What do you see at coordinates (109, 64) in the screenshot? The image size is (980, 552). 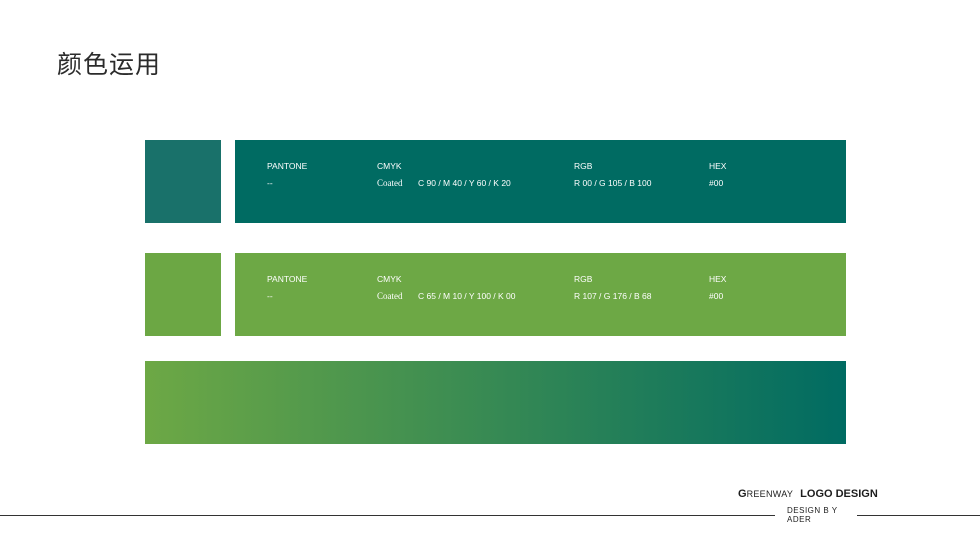 I see `page-title: 颜色运用` at bounding box center [109, 64].